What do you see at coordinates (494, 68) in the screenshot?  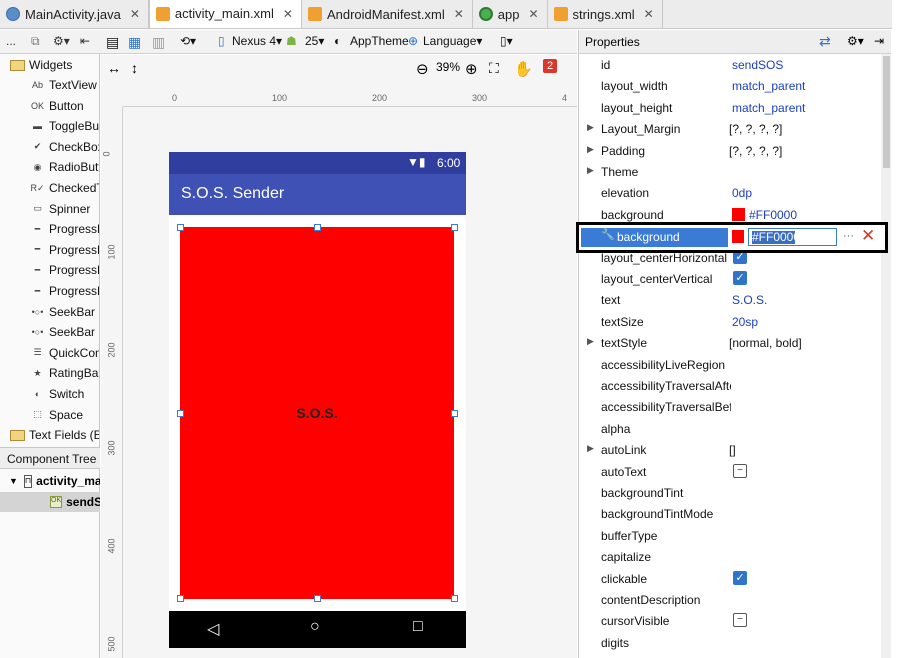 I see `zoom-fit-icon: ⛶` at bounding box center [494, 68].